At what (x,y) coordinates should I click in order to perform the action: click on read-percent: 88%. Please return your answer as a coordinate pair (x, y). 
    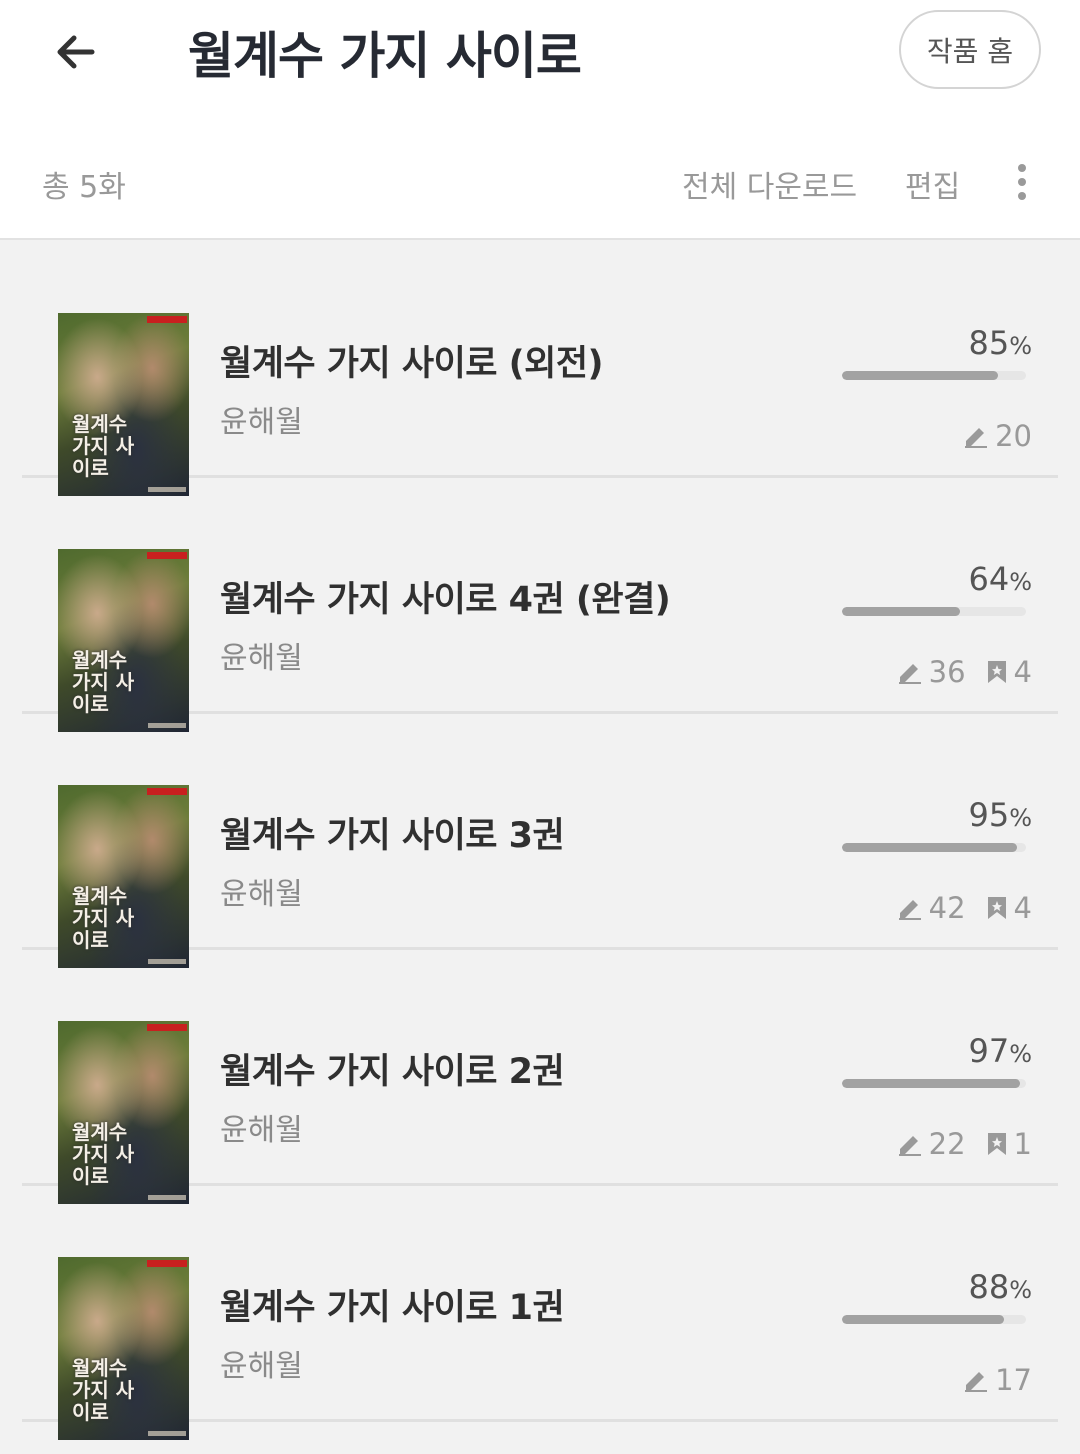
    Looking at the image, I should click on (1000, 1287).